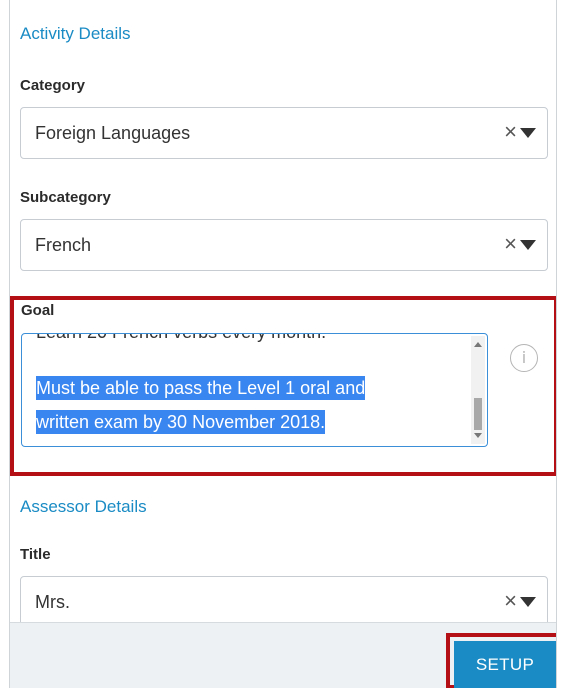 The width and height of the screenshot is (564, 688). Describe the element at coordinates (63, 245) in the screenshot. I see `subcategory-value: French` at that location.